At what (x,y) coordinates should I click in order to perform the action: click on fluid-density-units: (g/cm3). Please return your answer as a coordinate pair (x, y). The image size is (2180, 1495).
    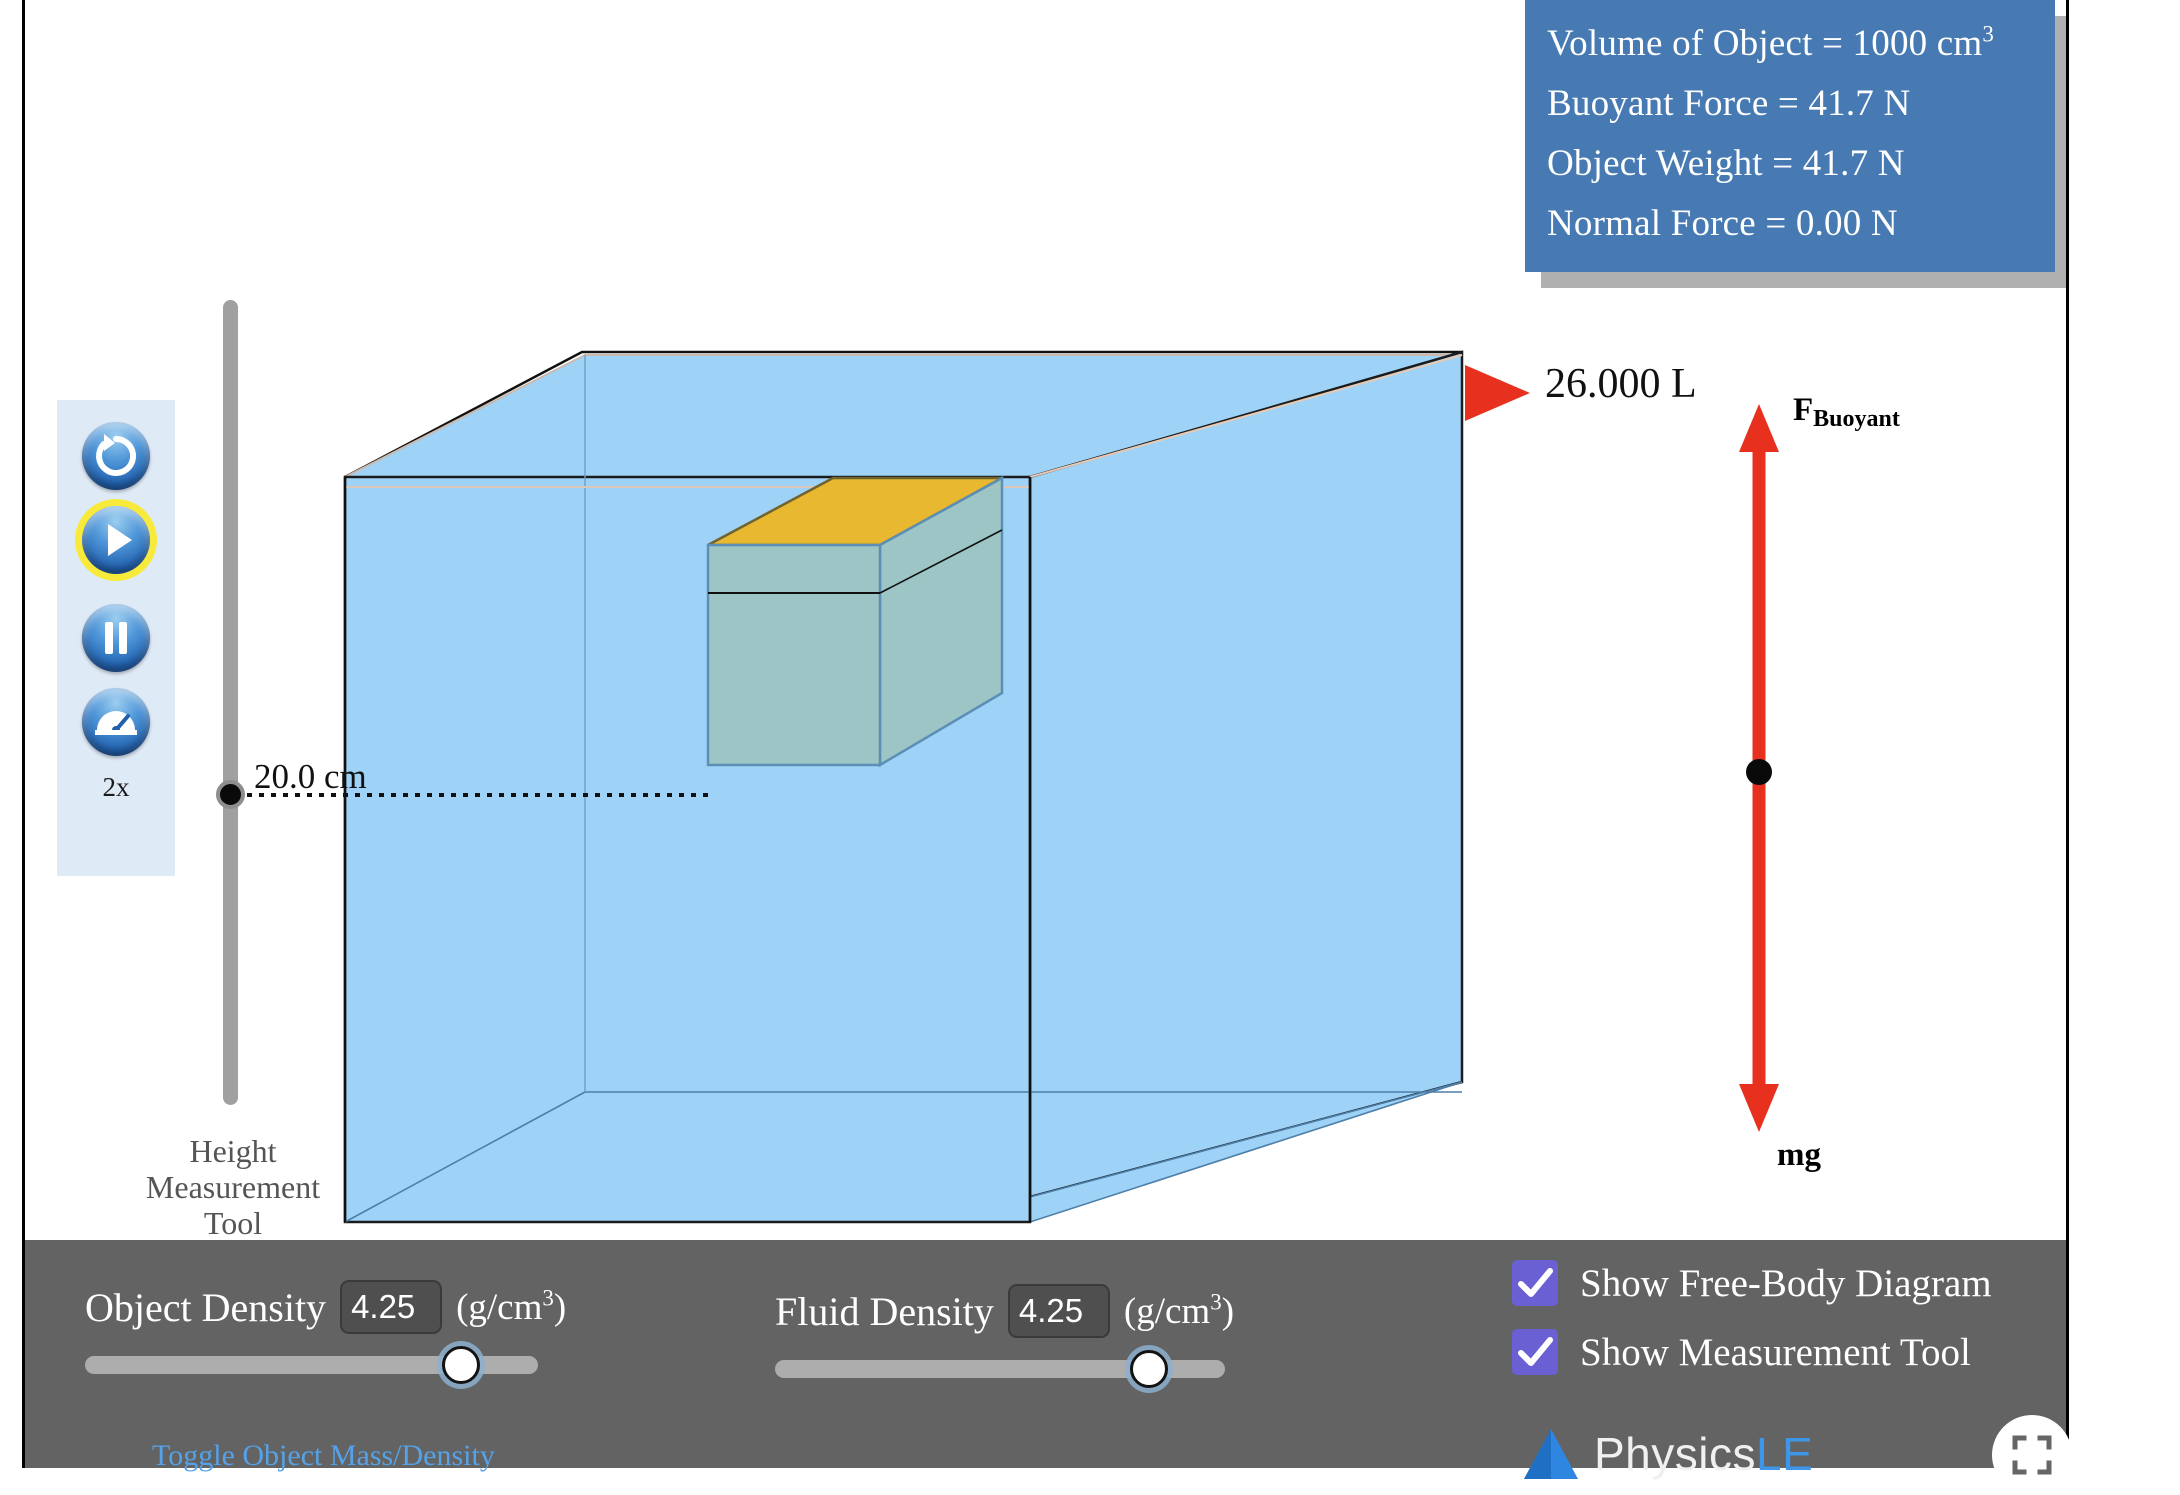
    Looking at the image, I should click on (1179, 1310).